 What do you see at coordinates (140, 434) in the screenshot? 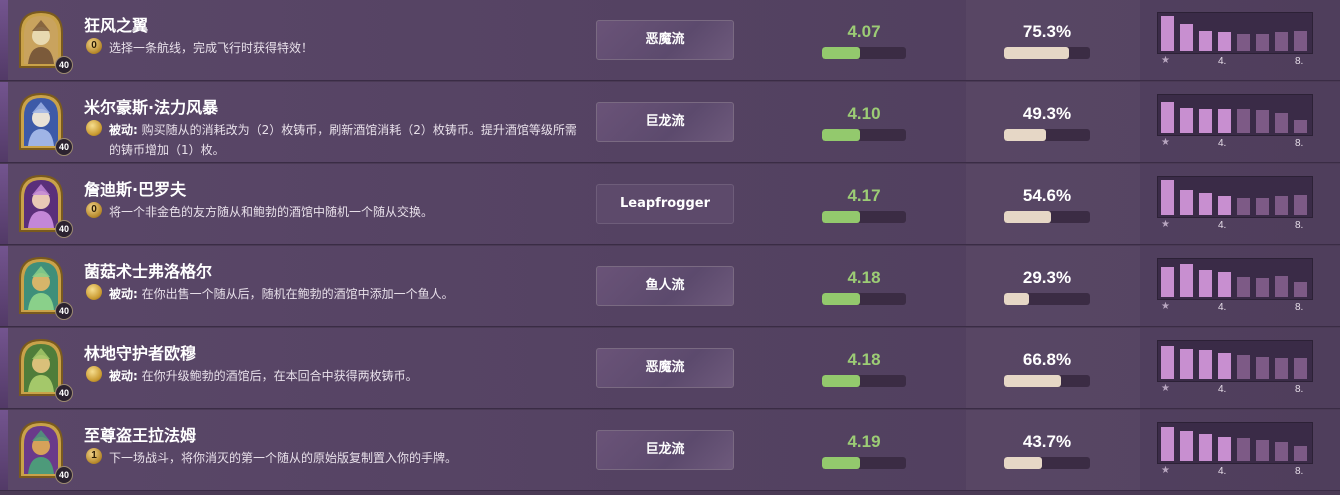
I see `hero-name: 至尊盗王拉法姆` at bounding box center [140, 434].